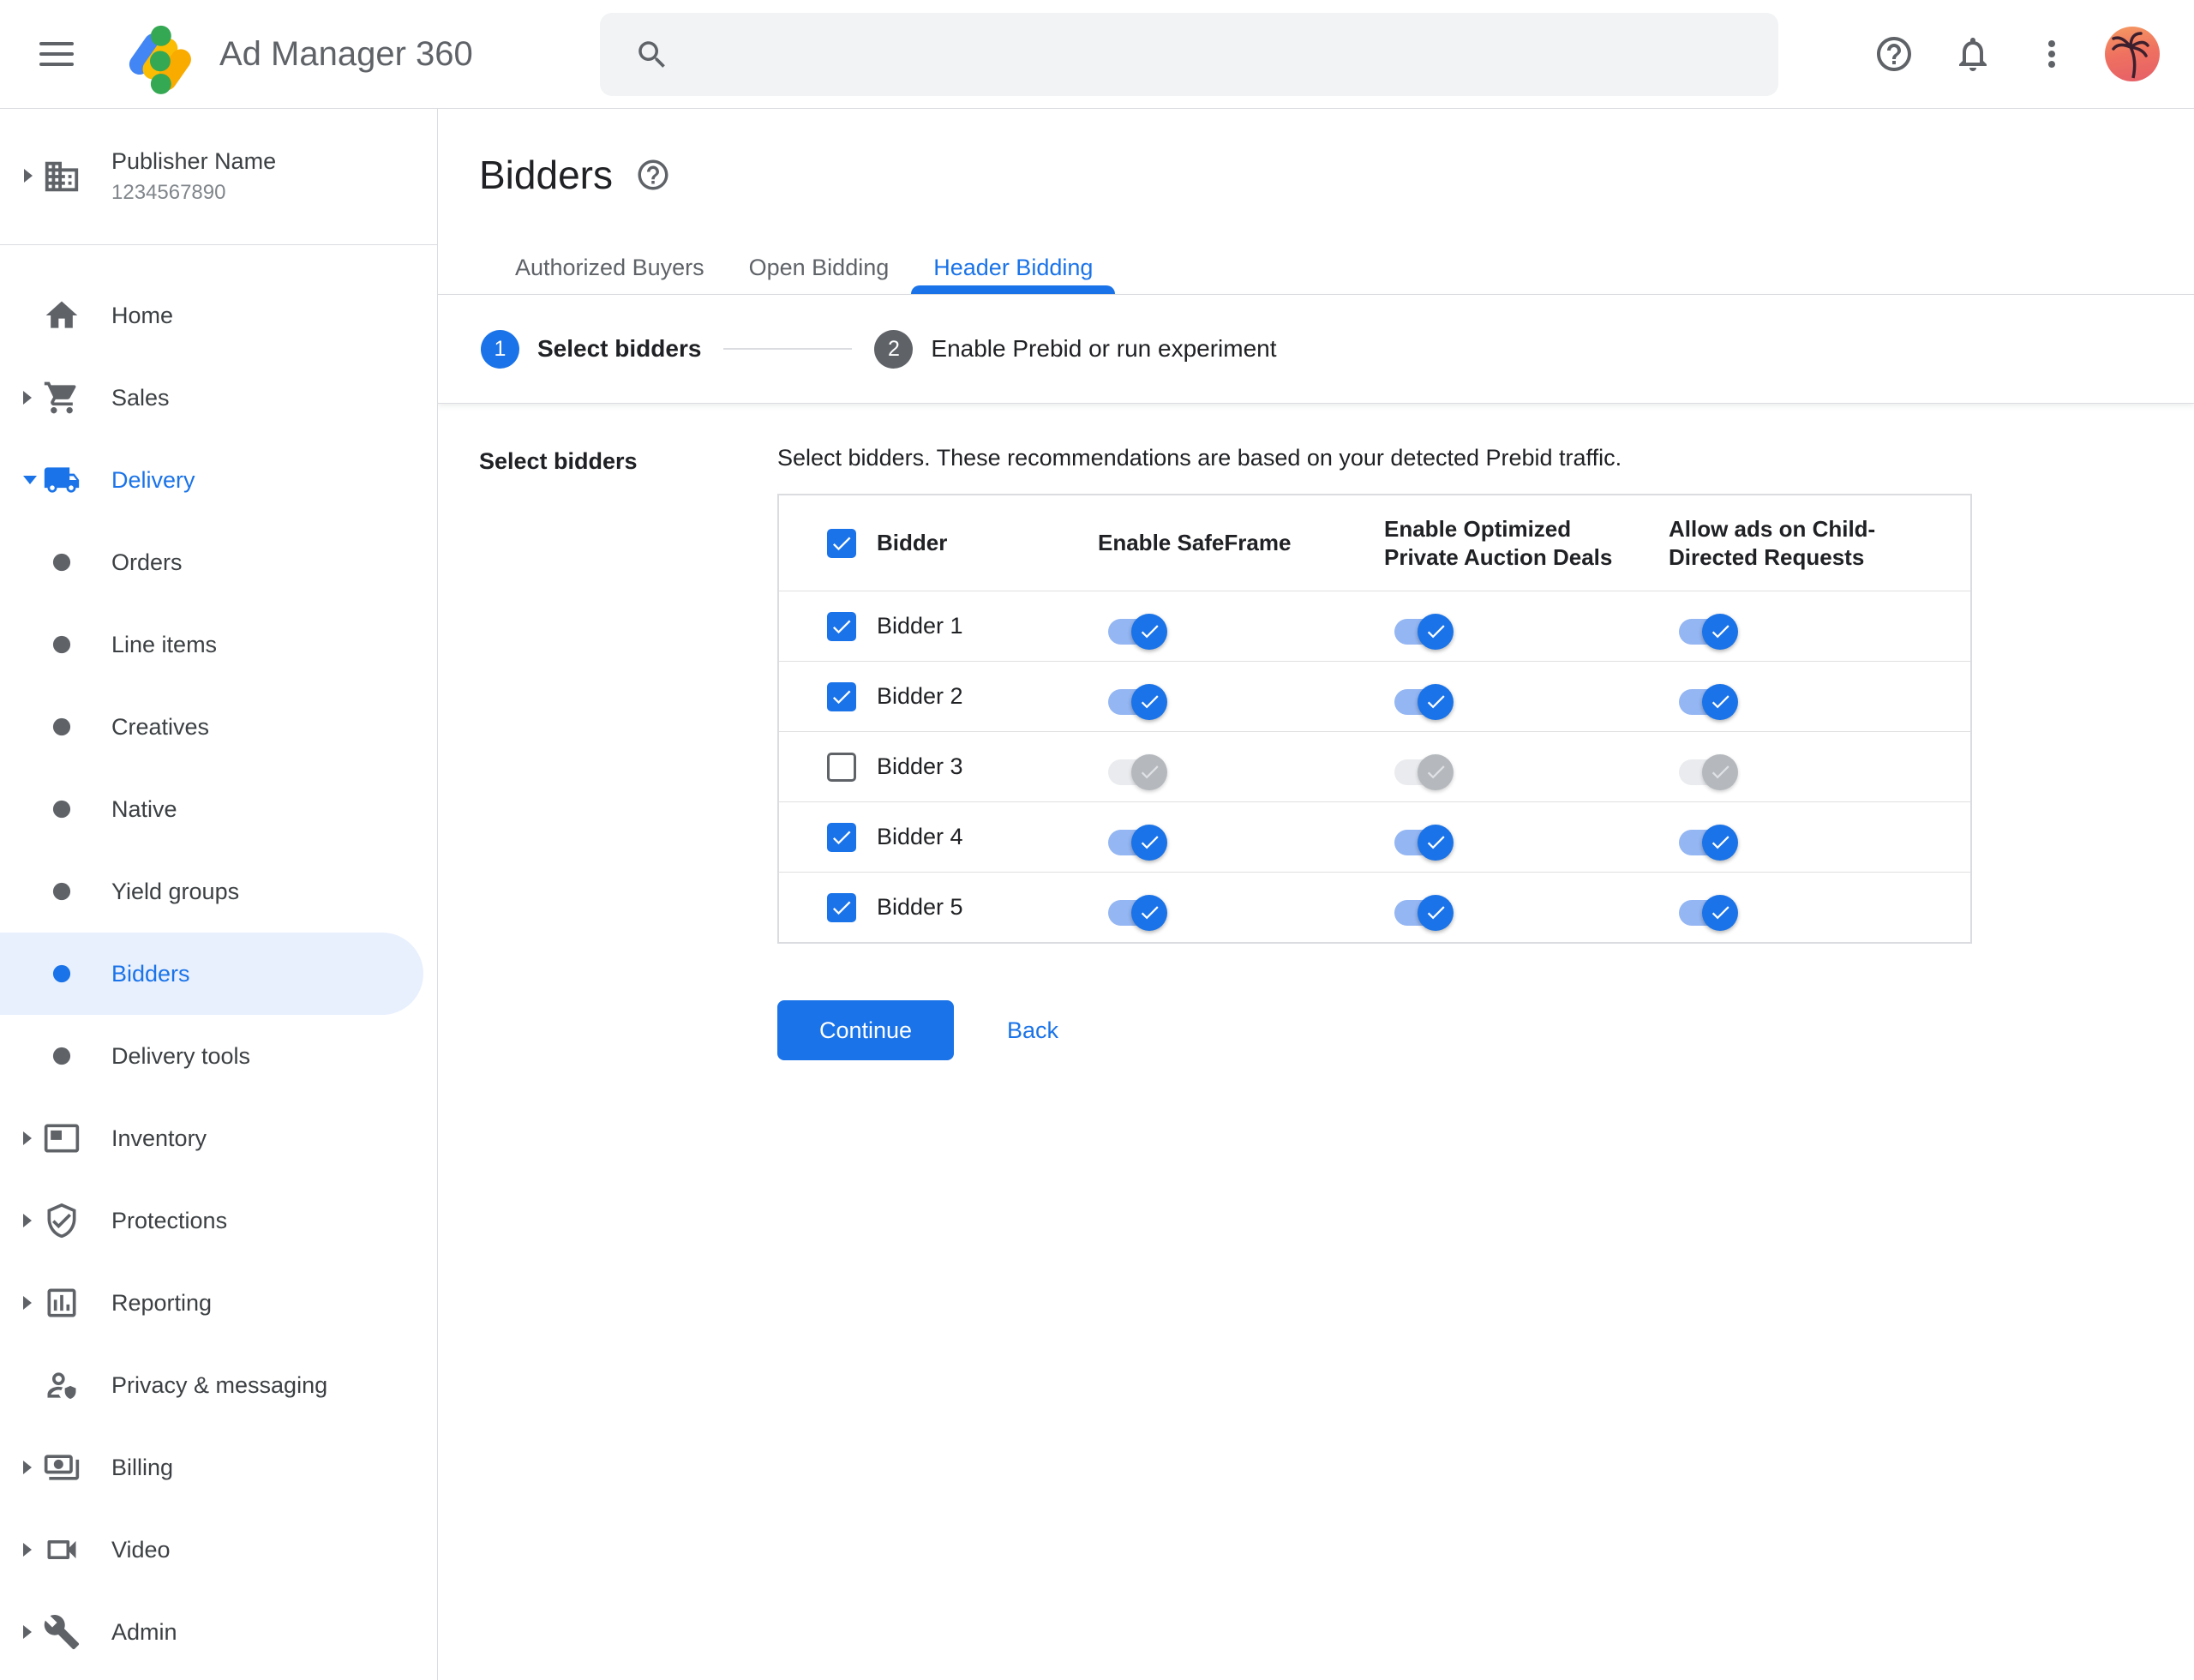 The height and width of the screenshot is (1680, 2194). I want to click on bidder-name: Bidder 5, so click(920, 907).